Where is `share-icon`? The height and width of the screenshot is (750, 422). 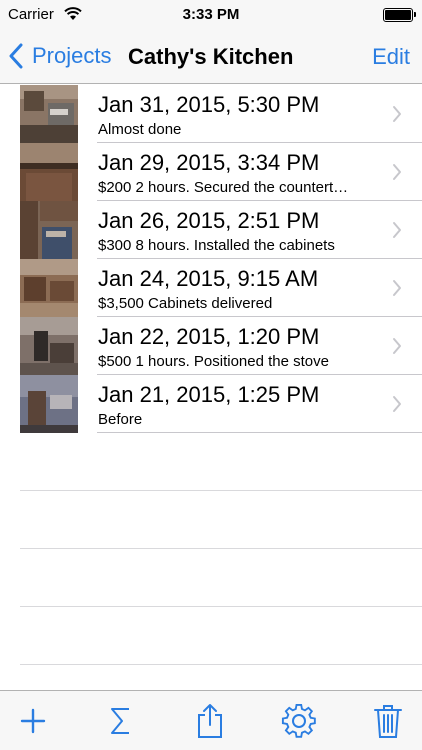 share-icon is located at coordinates (210, 721).